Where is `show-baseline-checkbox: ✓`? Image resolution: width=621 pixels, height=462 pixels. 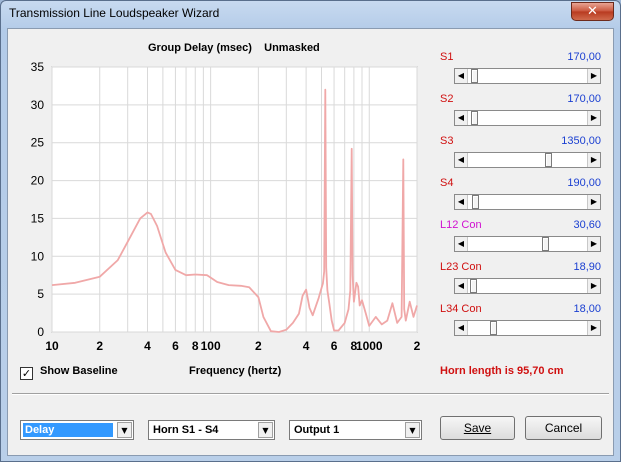 show-baseline-checkbox: ✓ is located at coordinates (26, 373).